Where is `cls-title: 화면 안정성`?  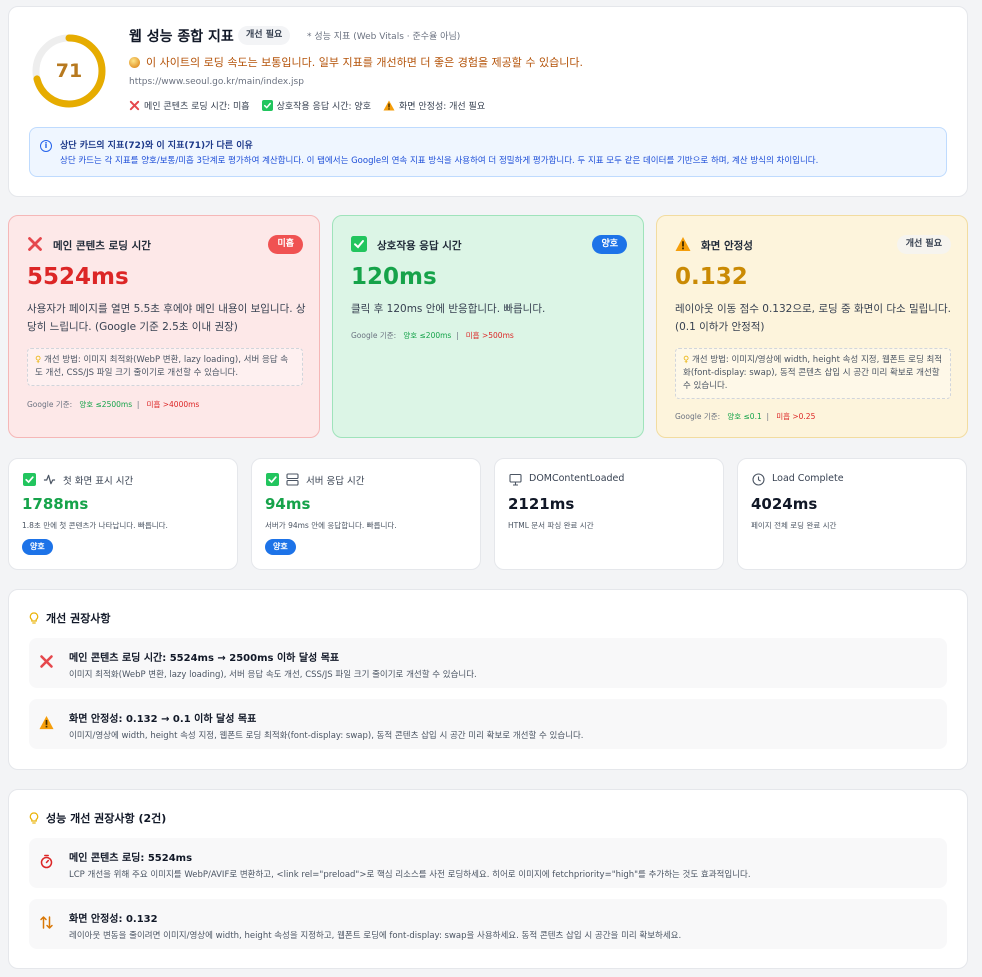 cls-title: 화면 안정성 is located at coordinates (727, 246).